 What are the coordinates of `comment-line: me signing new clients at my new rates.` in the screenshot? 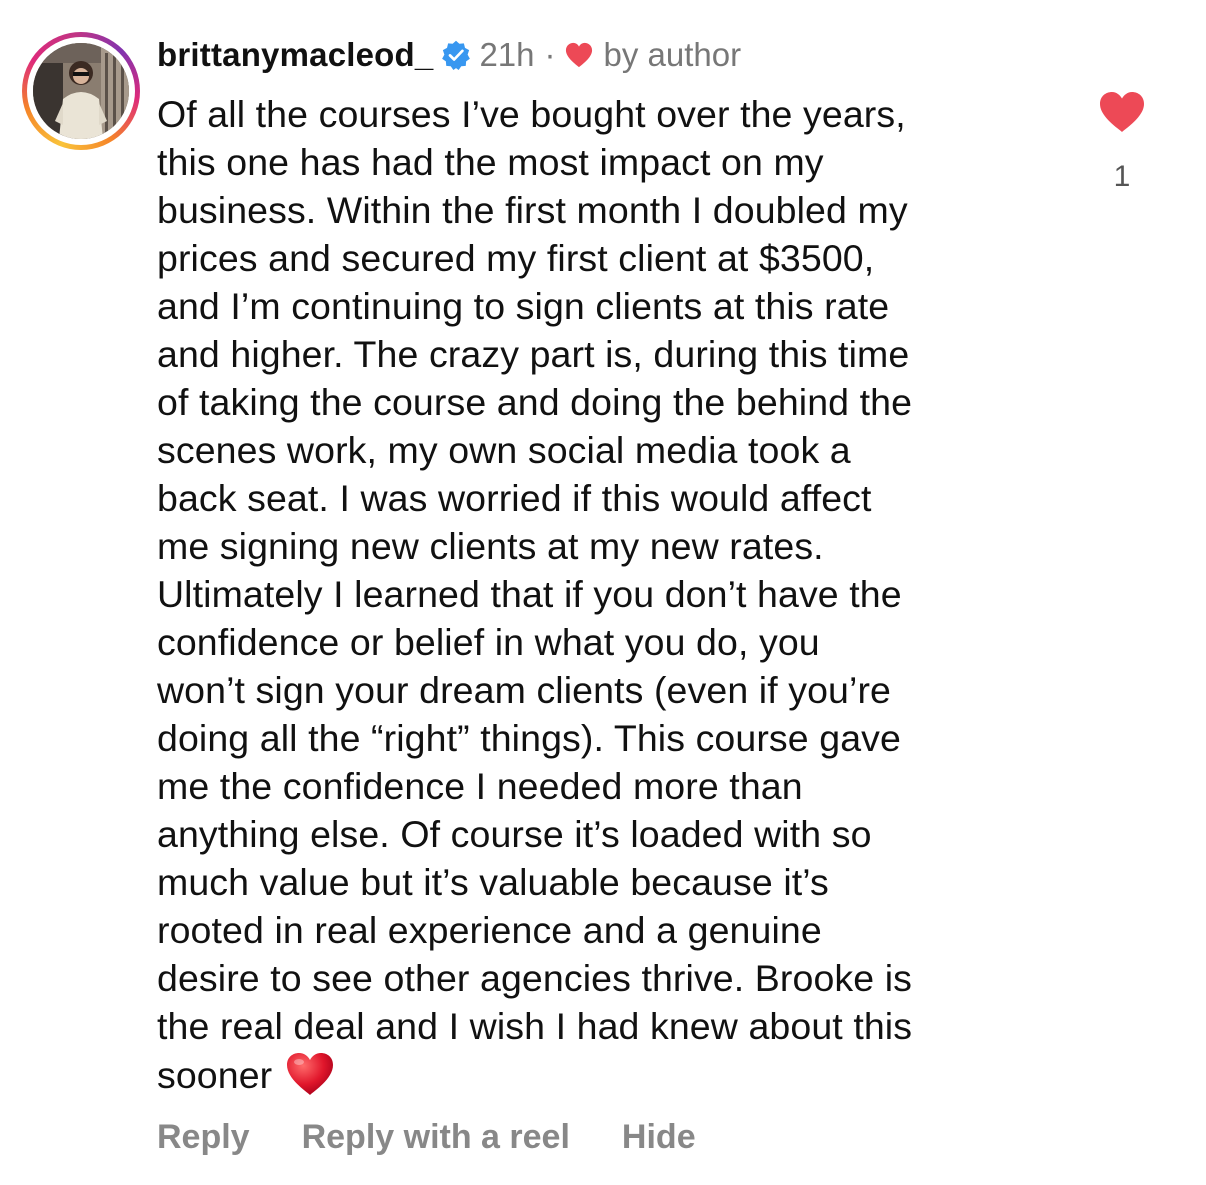 It's located at (490, 546).